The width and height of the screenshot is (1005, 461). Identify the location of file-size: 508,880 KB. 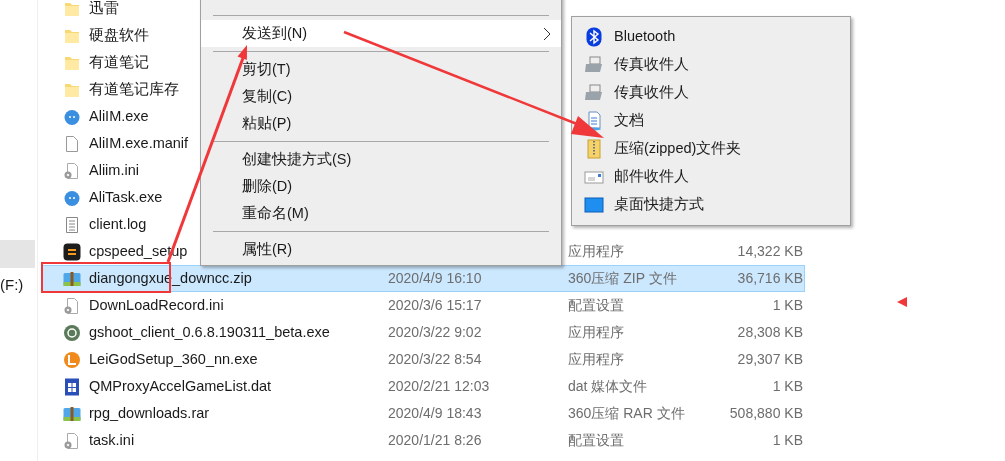
(766, 413).